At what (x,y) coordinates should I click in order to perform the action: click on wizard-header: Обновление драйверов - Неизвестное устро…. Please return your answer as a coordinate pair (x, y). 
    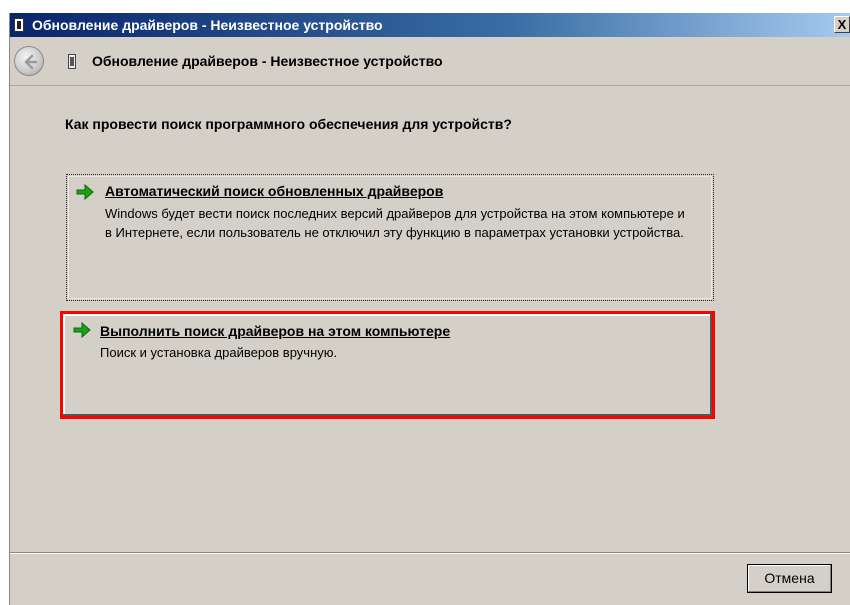
    Looking at the image, I should click on (430, 61).